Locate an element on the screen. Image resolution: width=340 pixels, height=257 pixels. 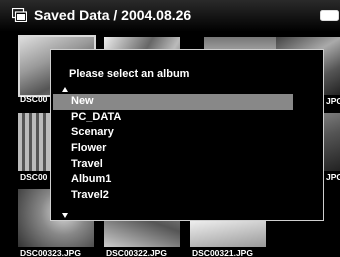
album-item-travel2: Travel2 is located at coordinates (173, 196).